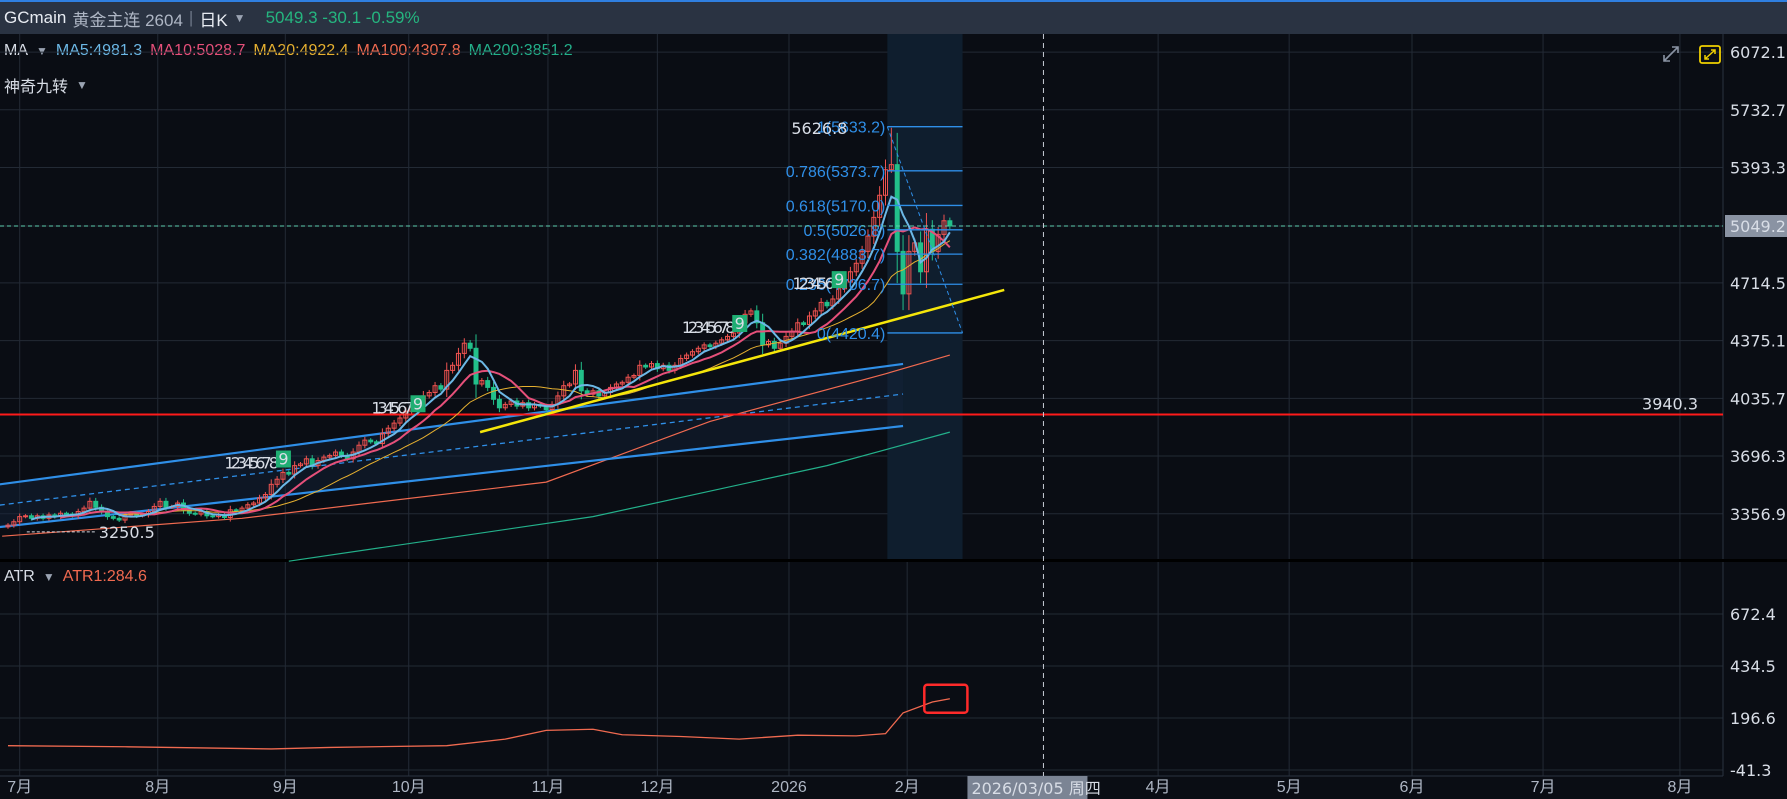 Image resolution: width=1787 pixels, height=799 pixels. What do you see at coordinates (452, 445) in the screenshot?
I see `channel-fill` at bounding box center [452, 445].